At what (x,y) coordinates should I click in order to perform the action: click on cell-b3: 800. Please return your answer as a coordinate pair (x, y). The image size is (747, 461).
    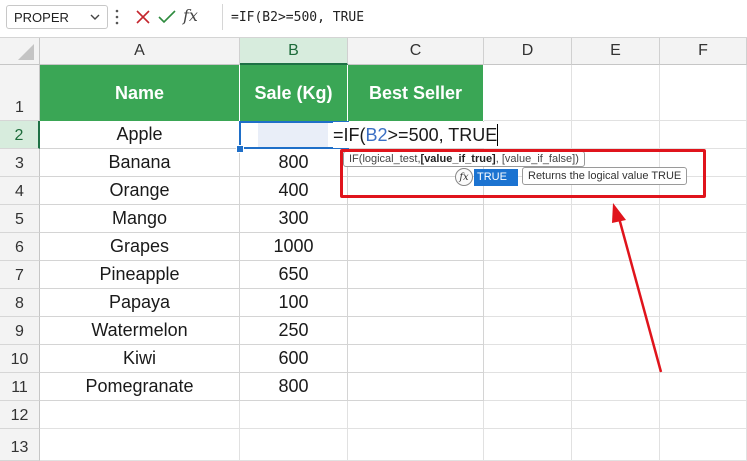
    Looking at the image, I should click on (294, 163).